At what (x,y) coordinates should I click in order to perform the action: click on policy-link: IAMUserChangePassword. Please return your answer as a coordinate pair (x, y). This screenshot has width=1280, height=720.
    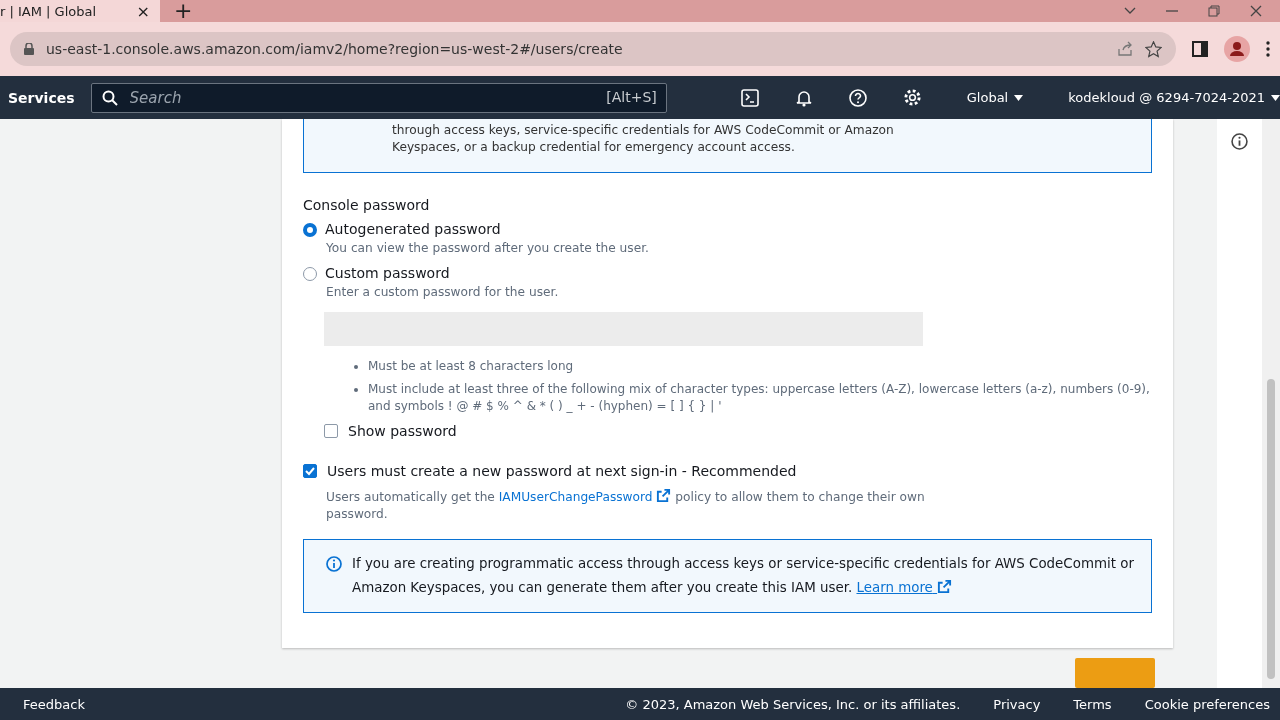
    Looking at the image, I should click on (585, 497).